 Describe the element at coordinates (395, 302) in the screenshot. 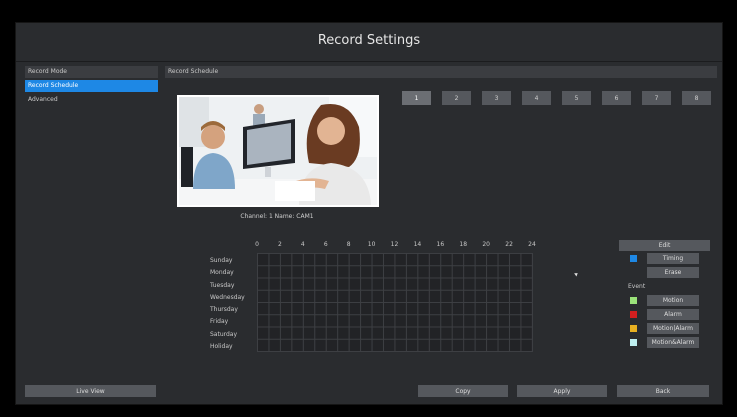

I see `schedule-grid` at that location.